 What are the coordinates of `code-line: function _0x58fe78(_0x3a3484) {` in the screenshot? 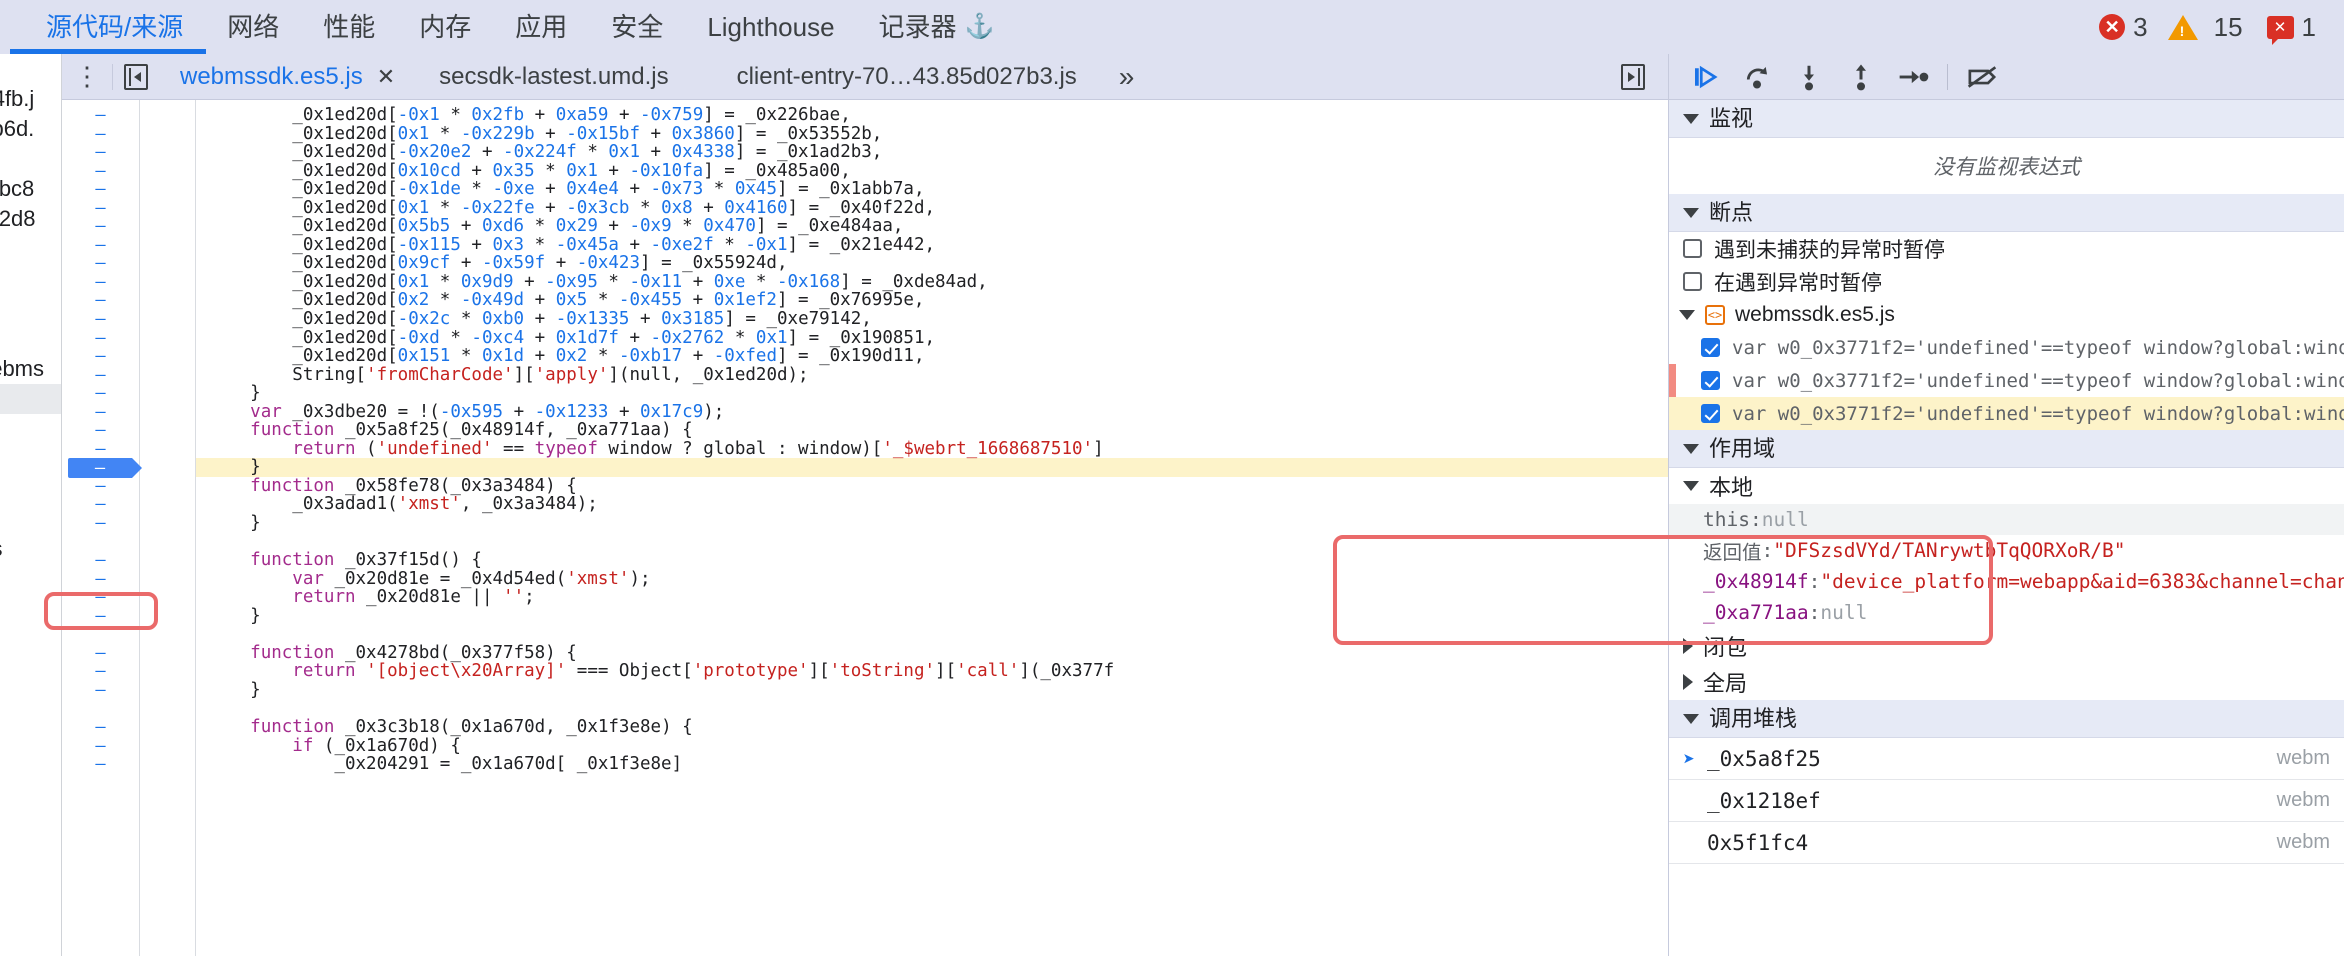 It's located at (932, 486).